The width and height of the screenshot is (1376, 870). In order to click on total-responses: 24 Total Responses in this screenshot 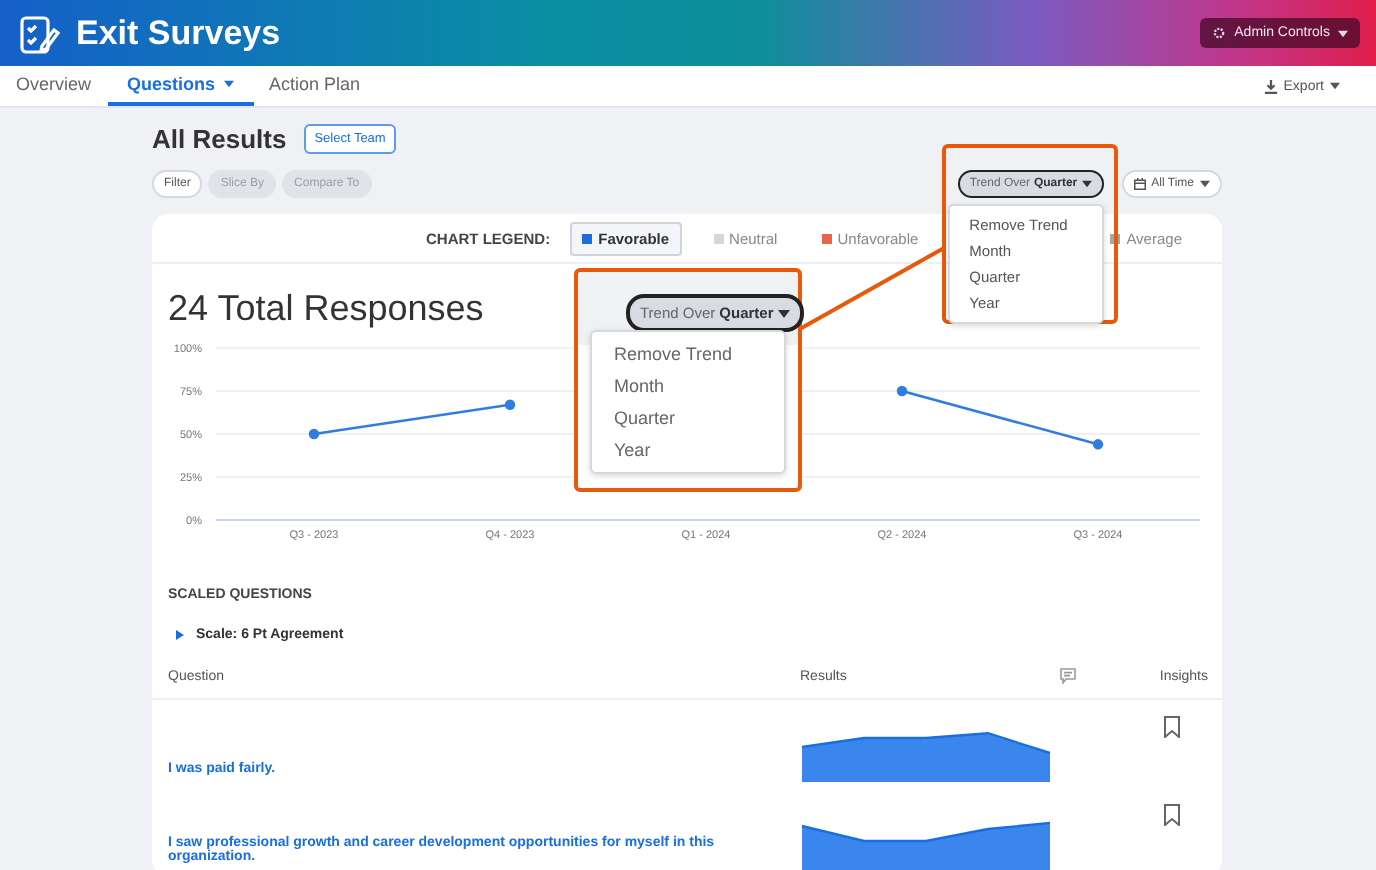, I will do `click(326, 310)`.